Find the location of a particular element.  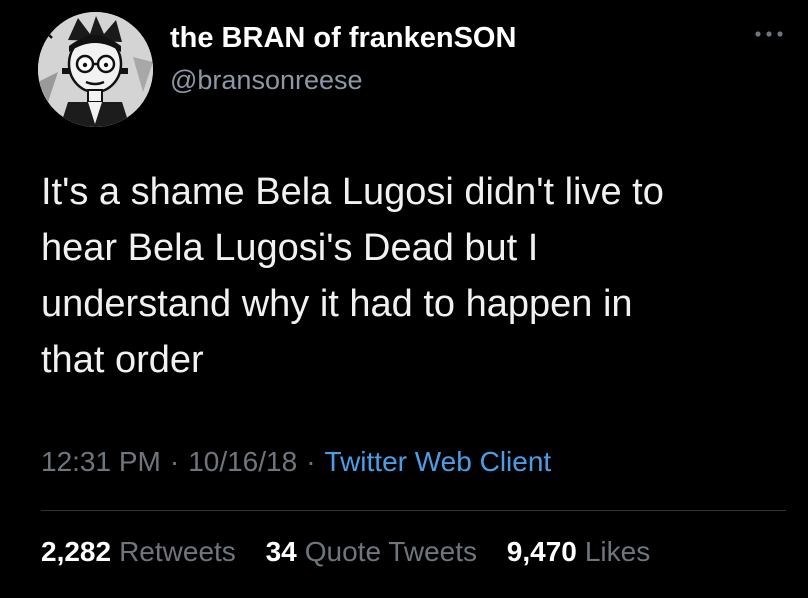

user-handle: @bransonreese is located at coordinates (266, 80).